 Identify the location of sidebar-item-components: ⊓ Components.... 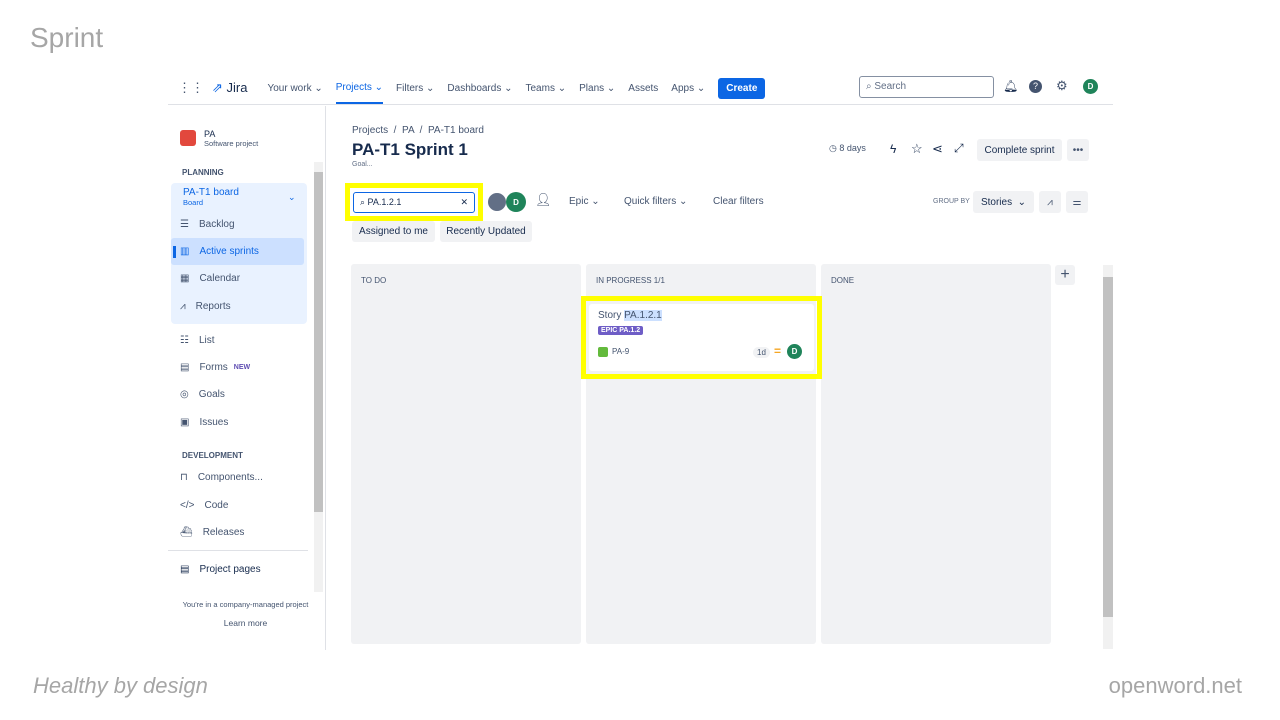
(221, 477).